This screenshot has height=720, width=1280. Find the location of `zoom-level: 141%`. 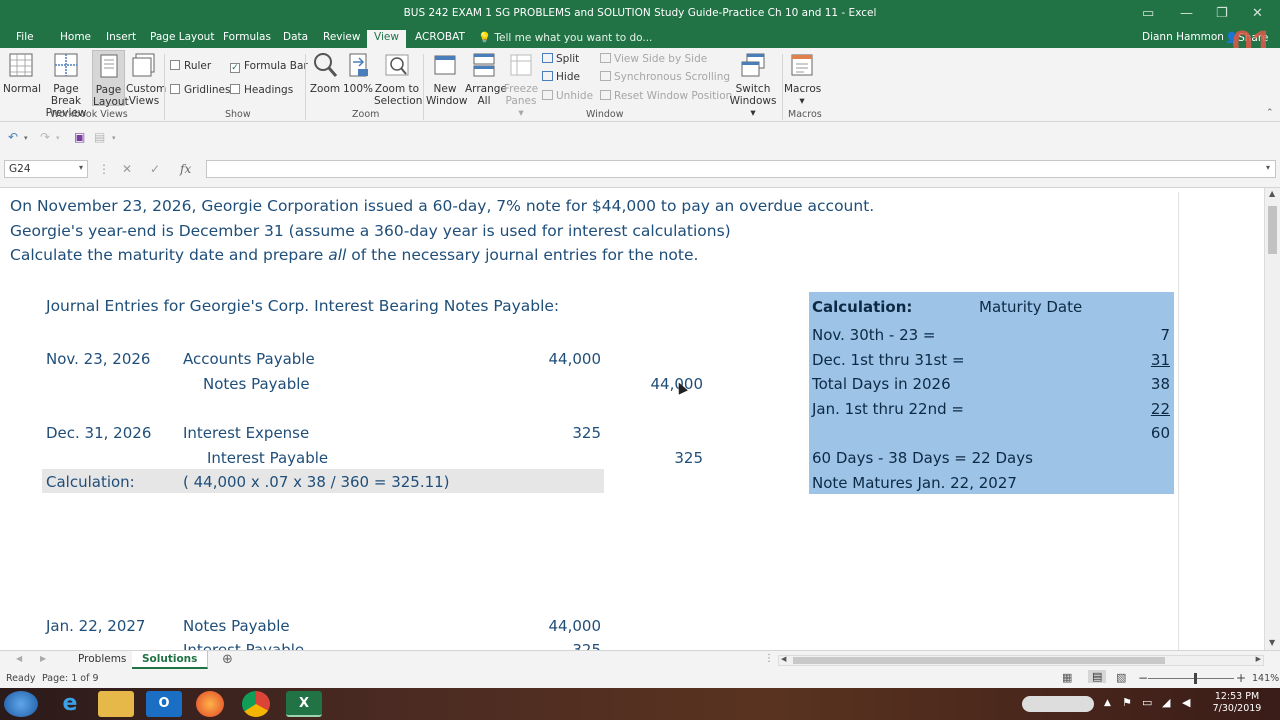

zoom-level: 141% is located at coordinates (1265, 678).